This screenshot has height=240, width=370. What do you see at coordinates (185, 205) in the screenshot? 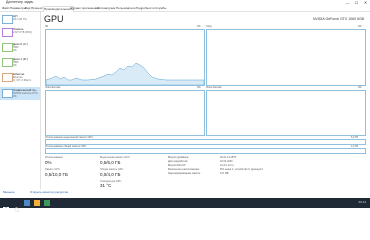
I see `taskbar: 20:14` at bounding box center [185, 205].